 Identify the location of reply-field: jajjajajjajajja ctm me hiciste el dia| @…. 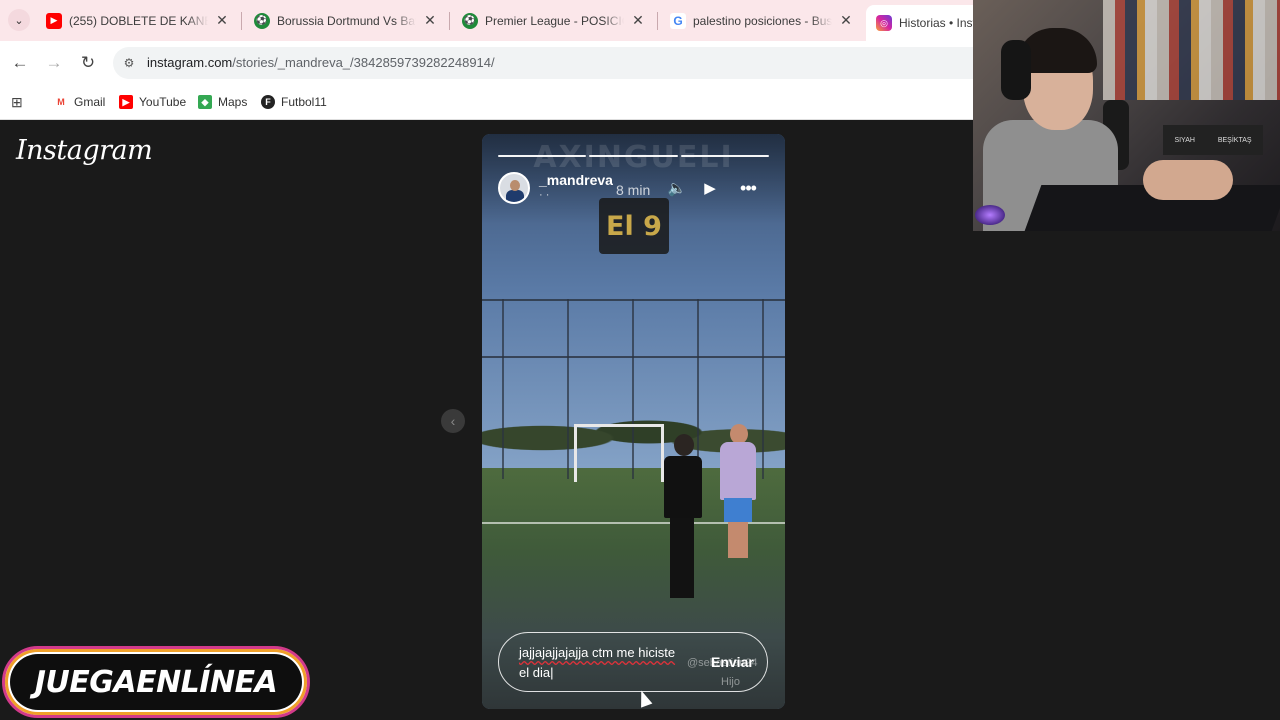
(633, 662).